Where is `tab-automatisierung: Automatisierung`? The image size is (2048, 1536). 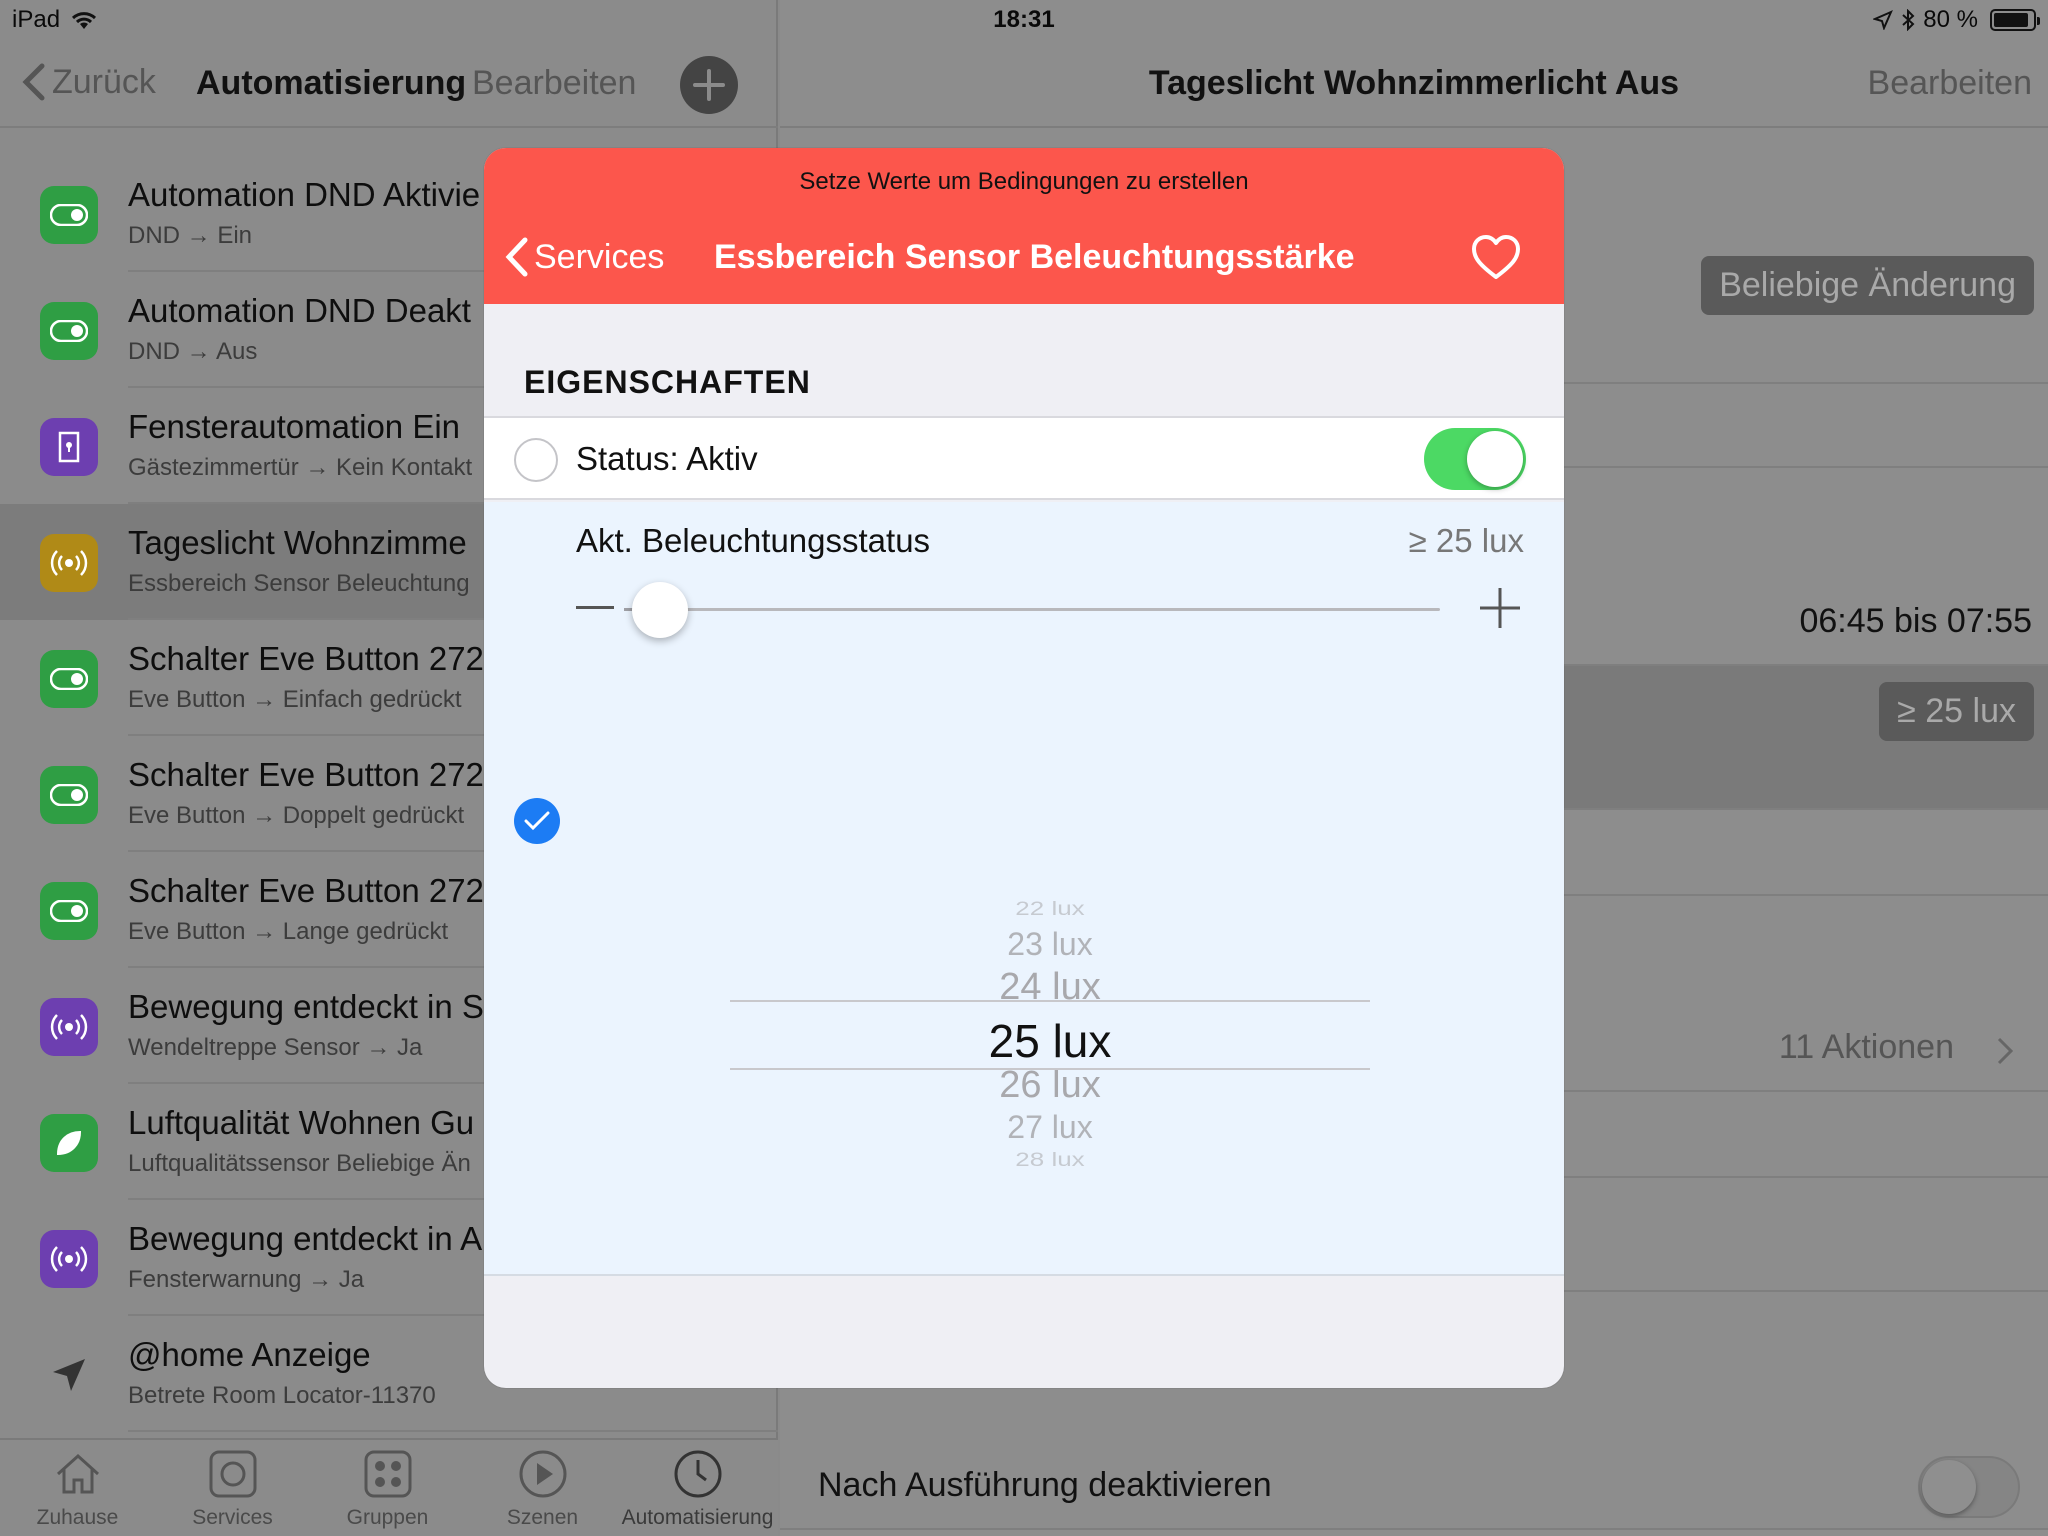 tab-automatisierung: Automatisierung is located at coordinates (697, 1488).